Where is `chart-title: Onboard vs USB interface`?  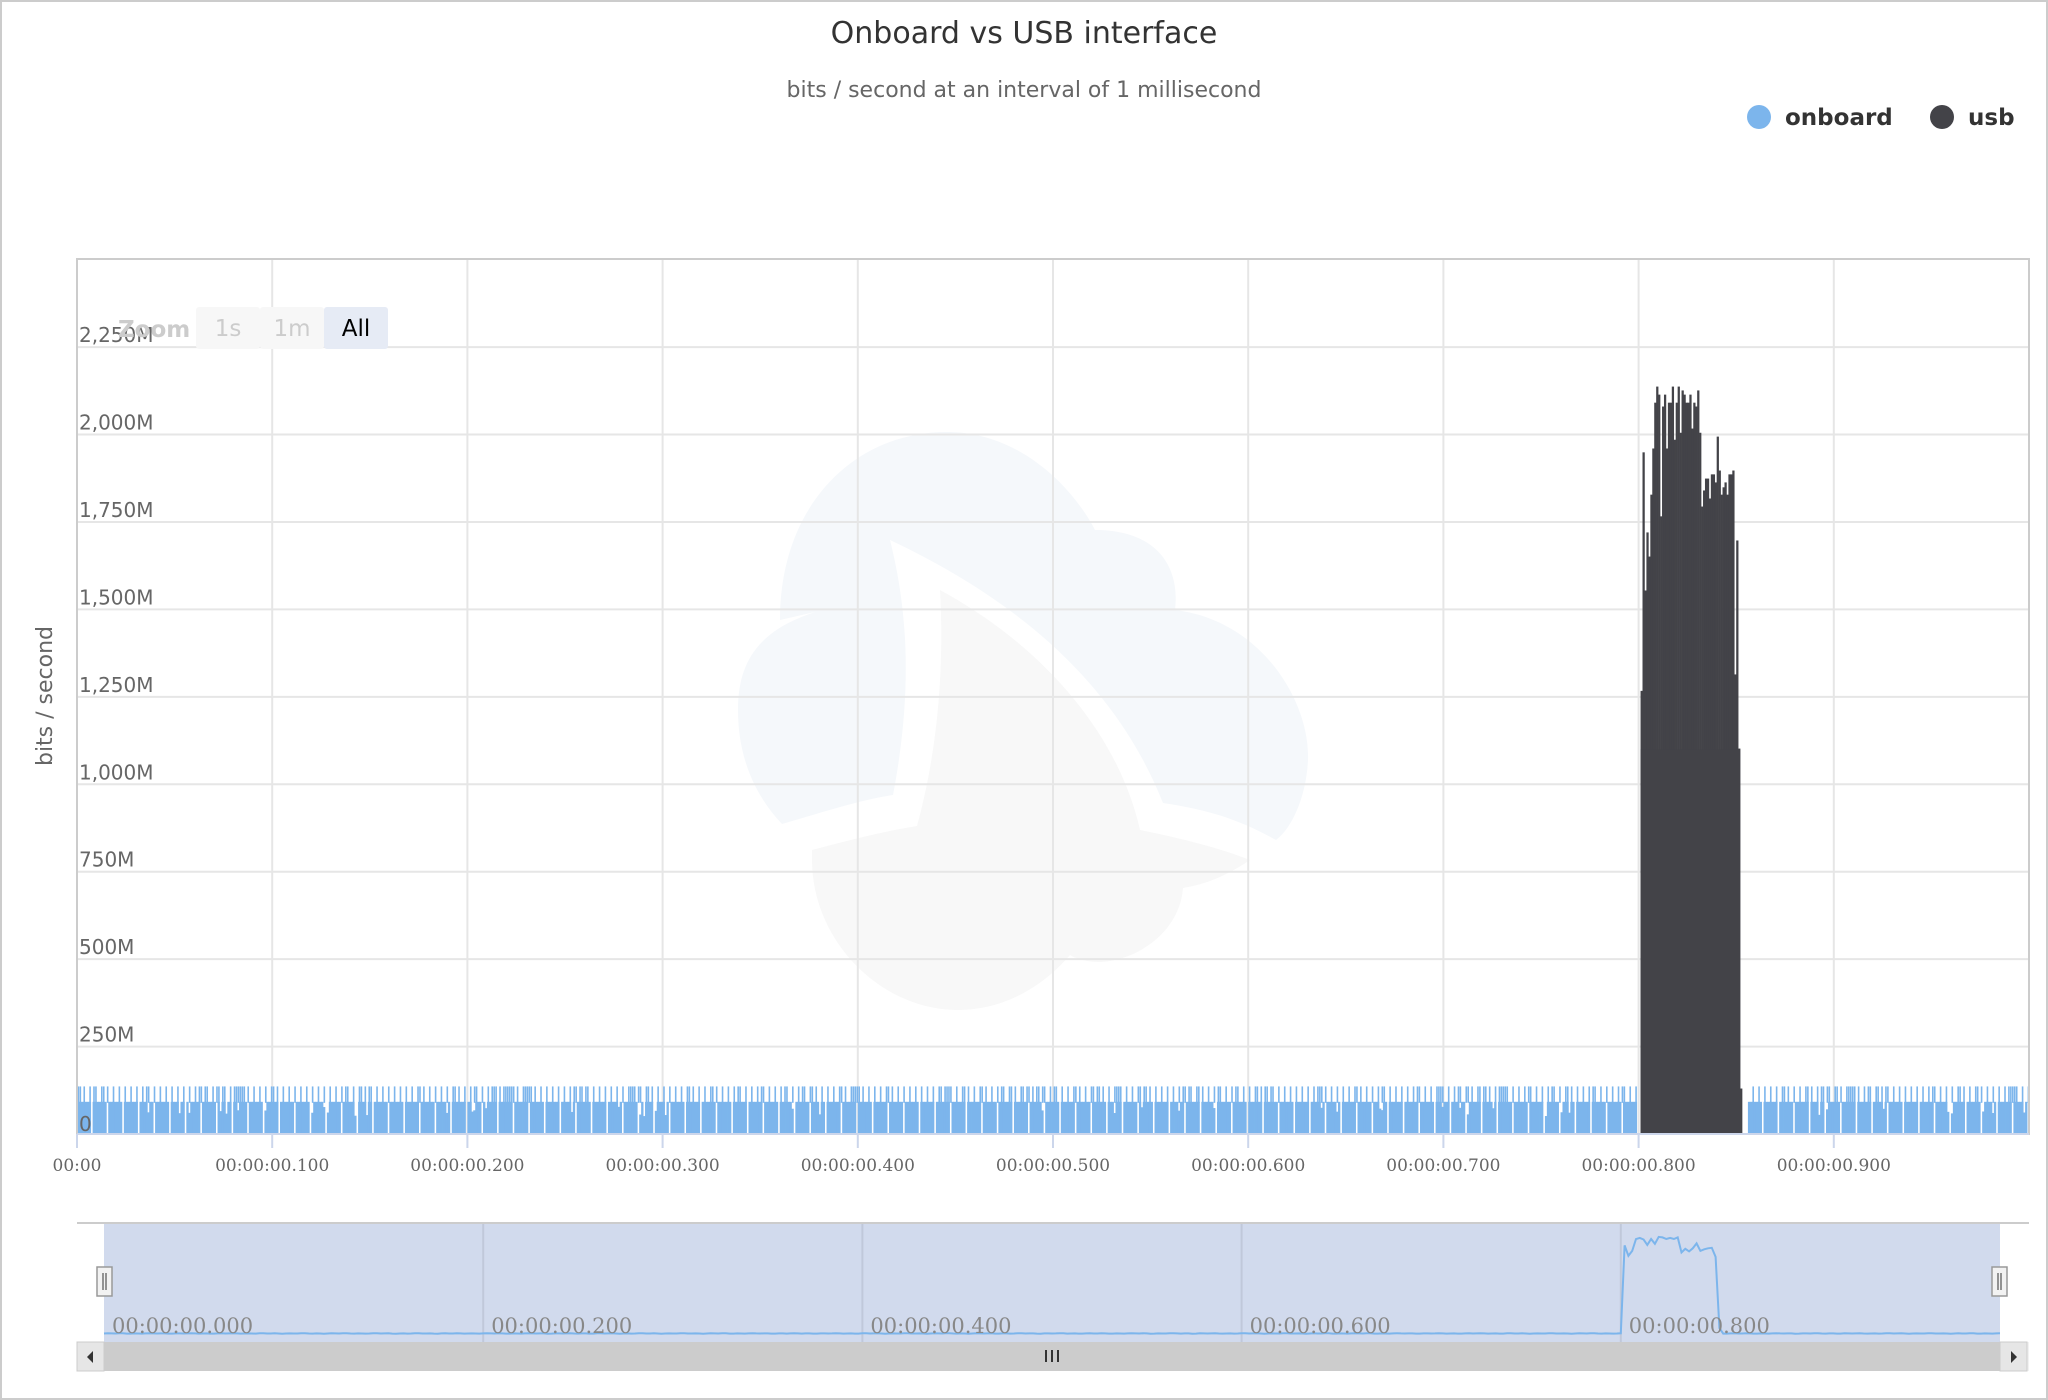 chart-title: Onboard vs USB interface is located at coordinates (1024, 33).